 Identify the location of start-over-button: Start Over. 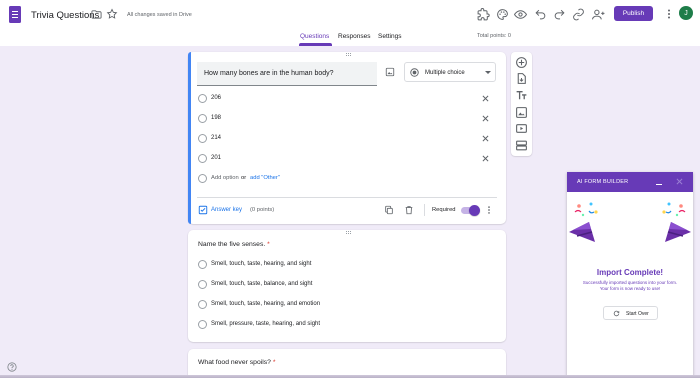
(630, 313).